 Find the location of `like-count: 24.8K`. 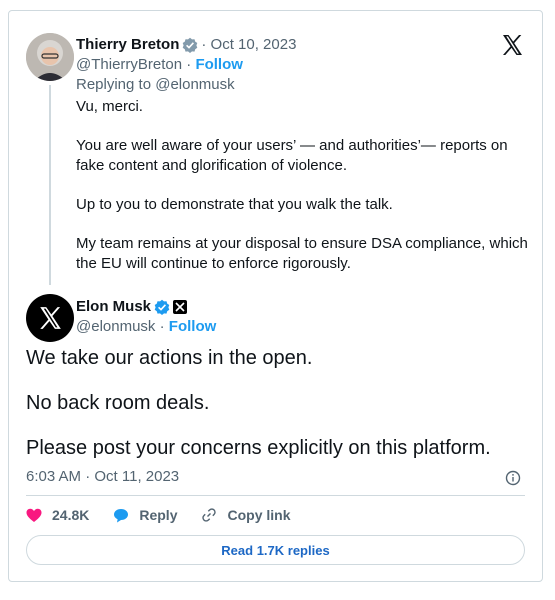

like-count: 24.8K is located at coordinates (71, 515).